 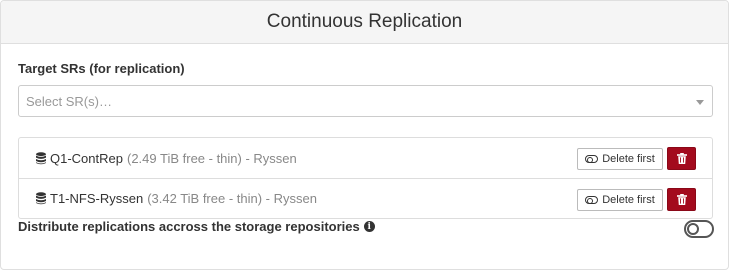 I want to click on panel-title: Continuous Replication, so click(x=364, y=21).